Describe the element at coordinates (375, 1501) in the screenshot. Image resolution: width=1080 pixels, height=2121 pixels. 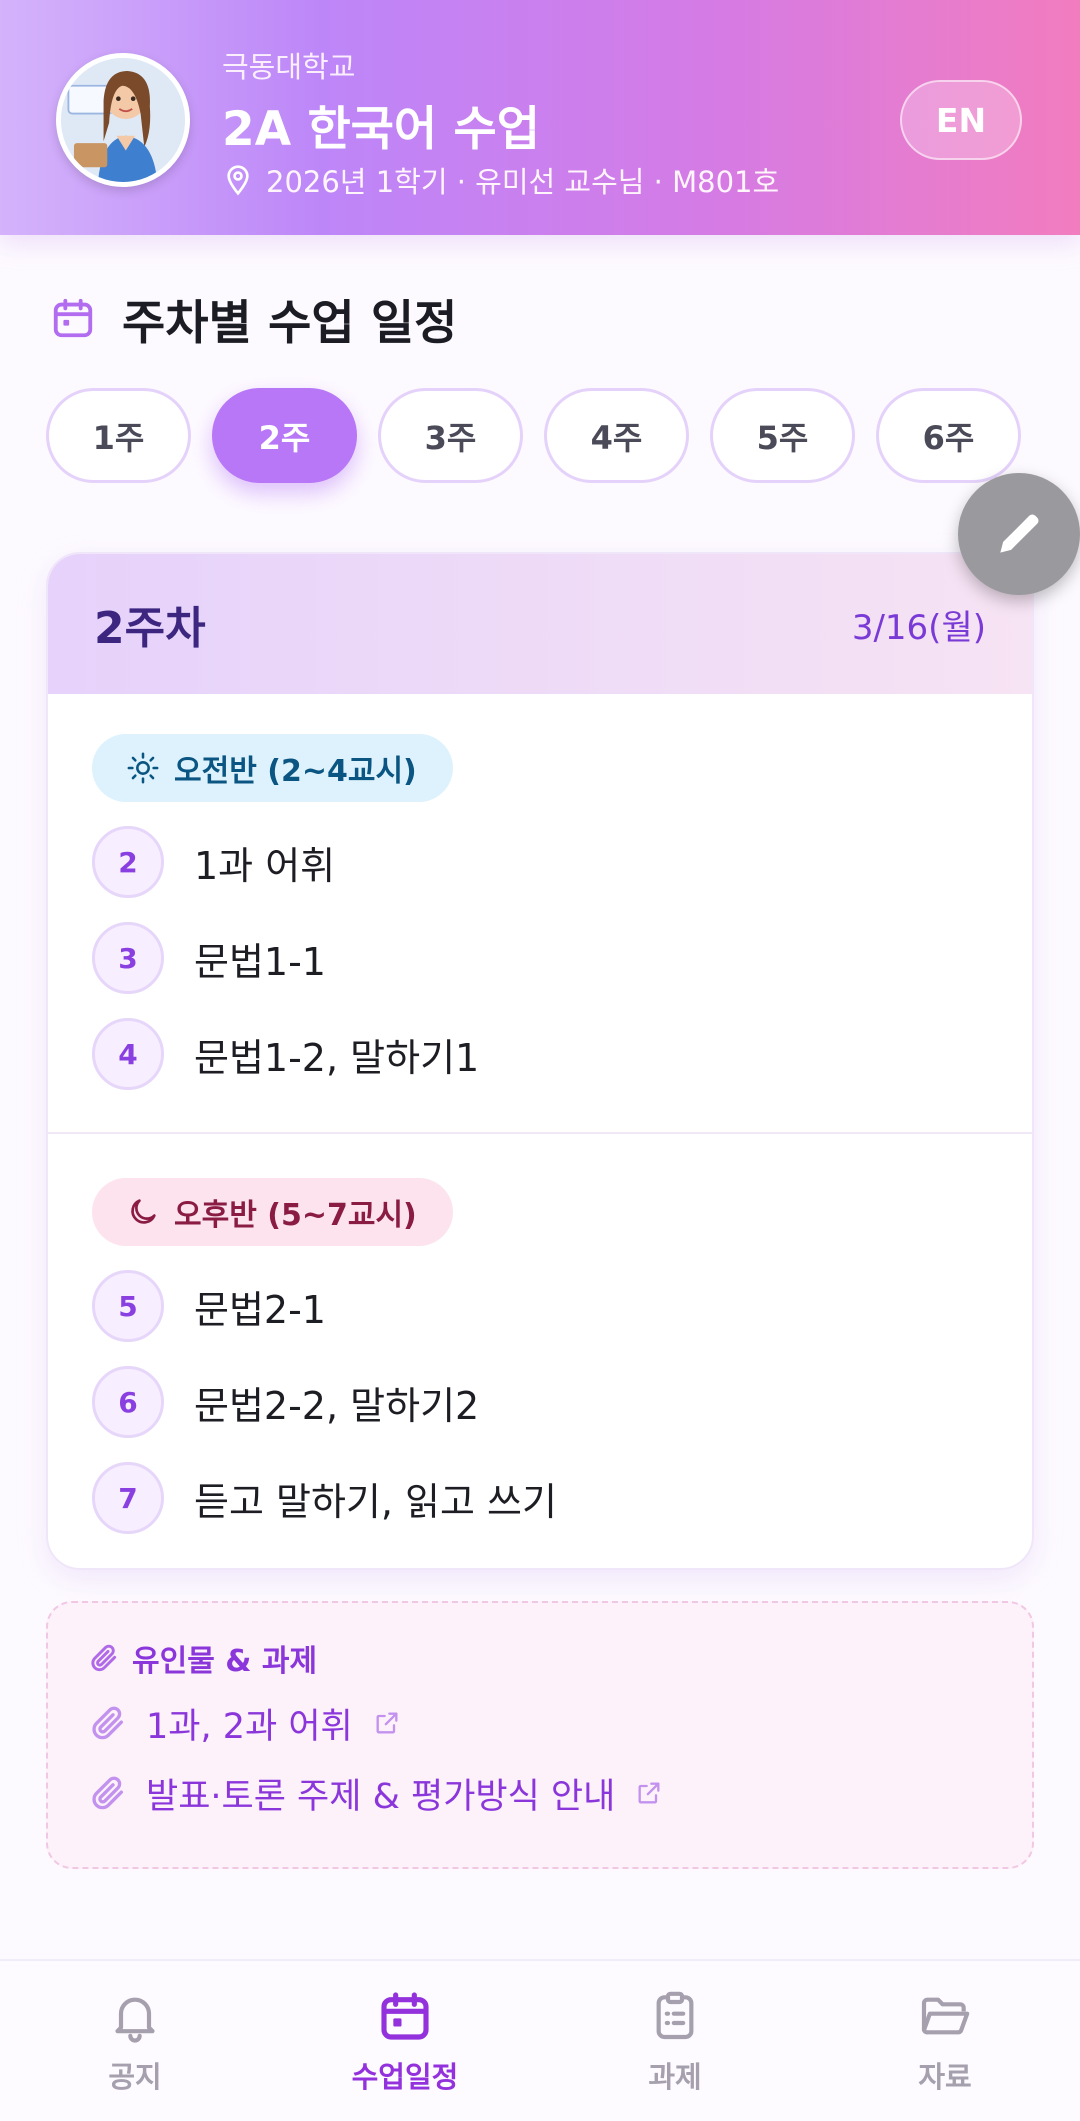
I see `lesson-title: 듣고 말하기, 읽고 쓰기` at that location.